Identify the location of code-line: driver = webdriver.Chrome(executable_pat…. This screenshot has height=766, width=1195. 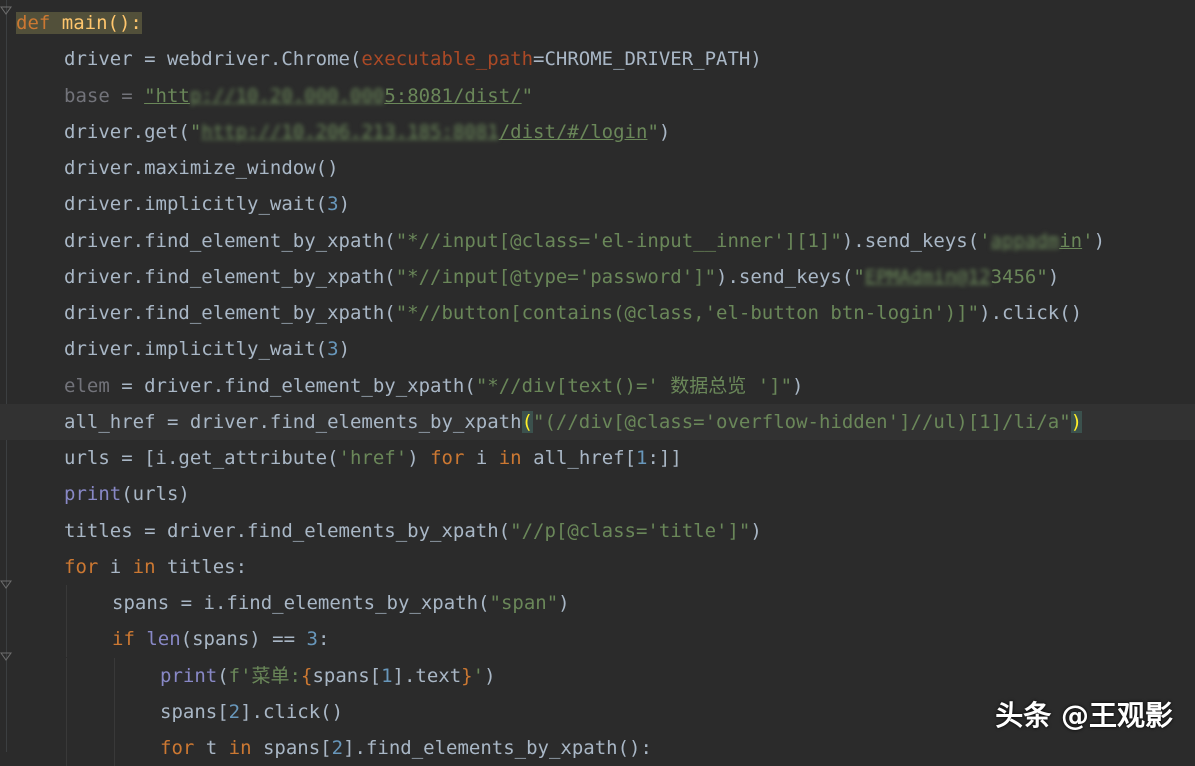
(597, 59).